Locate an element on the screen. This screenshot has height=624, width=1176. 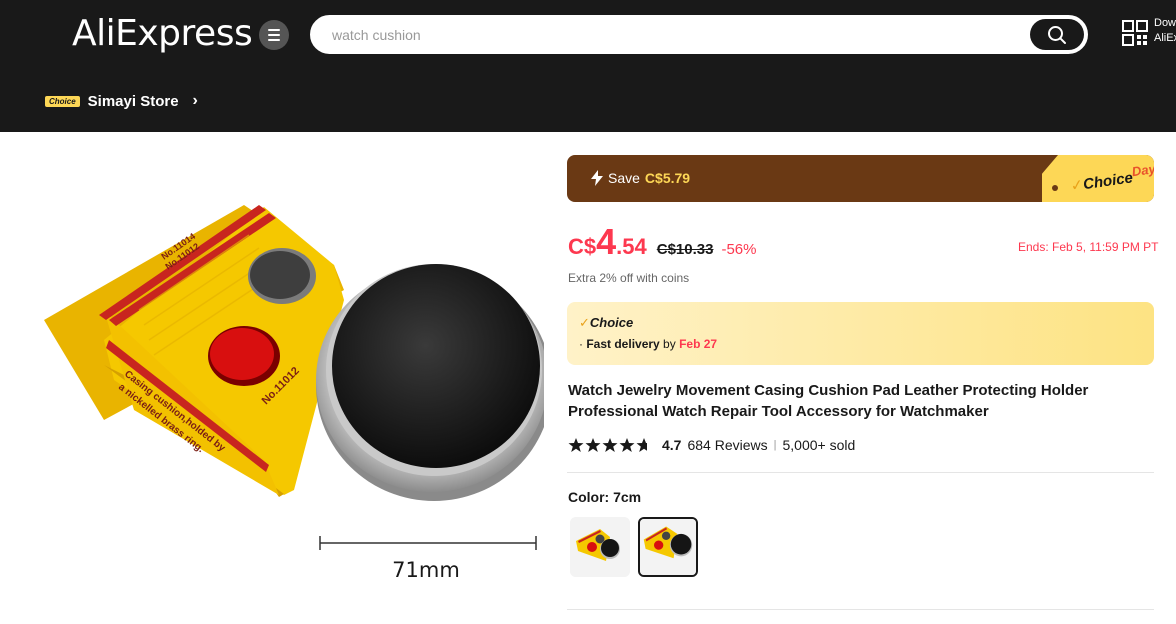
delivery-label: Fast delivery is located at coordinates (623, 344).